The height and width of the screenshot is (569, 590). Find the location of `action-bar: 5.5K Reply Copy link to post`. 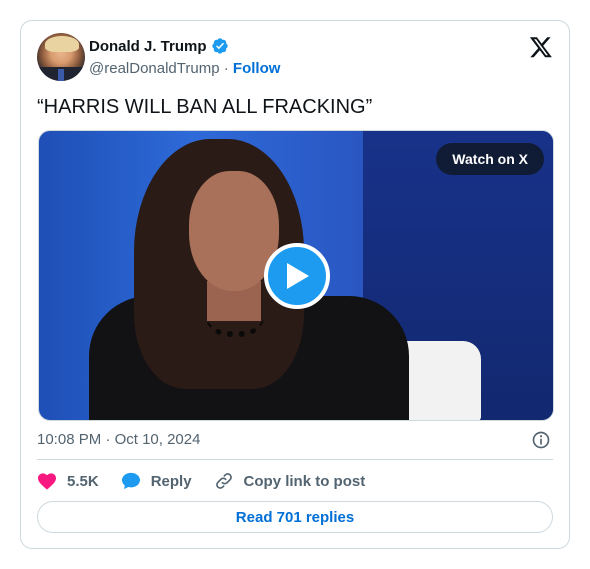

action-bar: 5.5K Reply Copy link to post is located at coordinates (212, 481).